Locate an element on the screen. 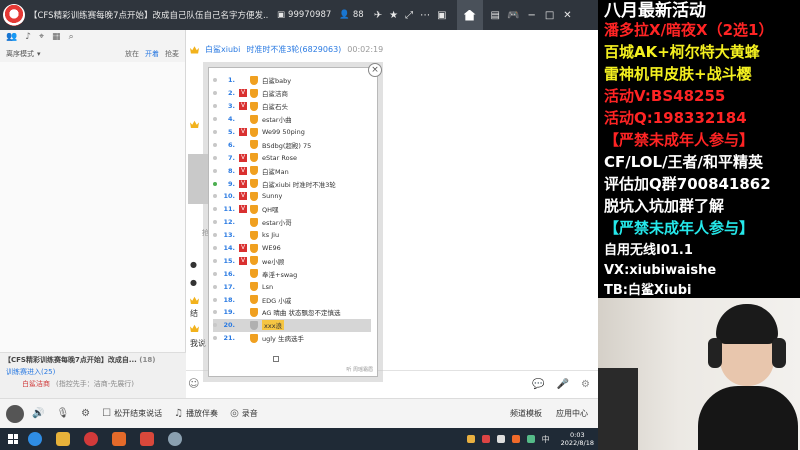  start-button is located at coordinates (13, 439).